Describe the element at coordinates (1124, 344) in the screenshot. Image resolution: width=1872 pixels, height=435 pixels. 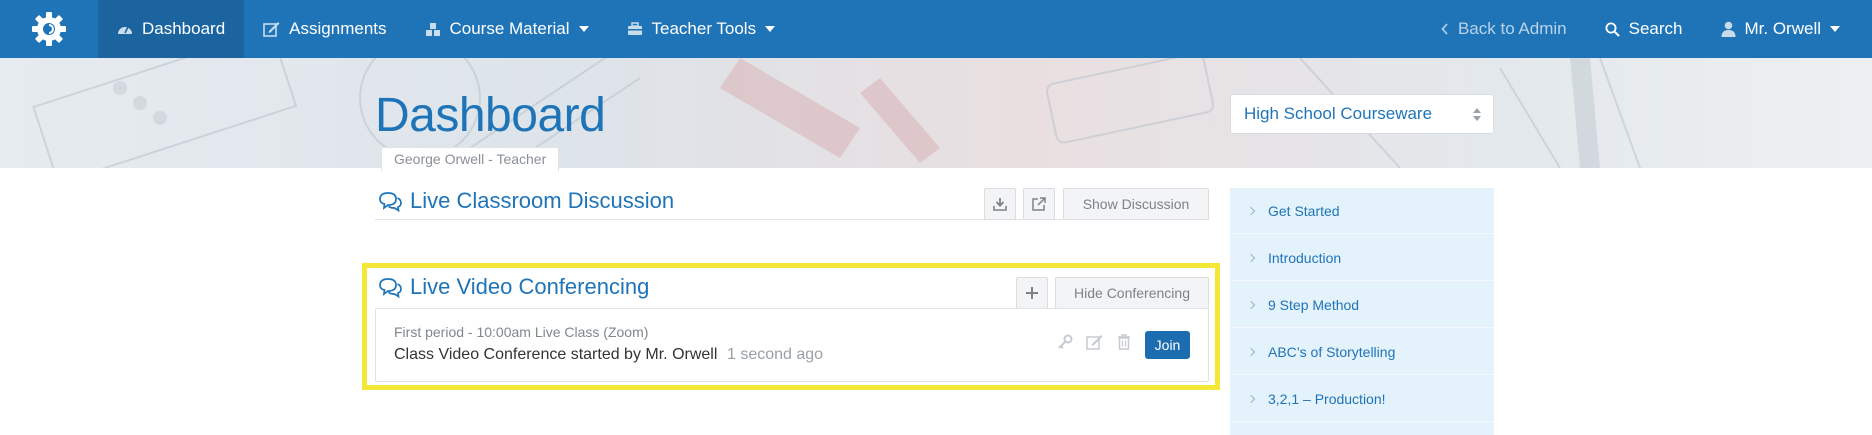
I see `trash-icon` at that location.